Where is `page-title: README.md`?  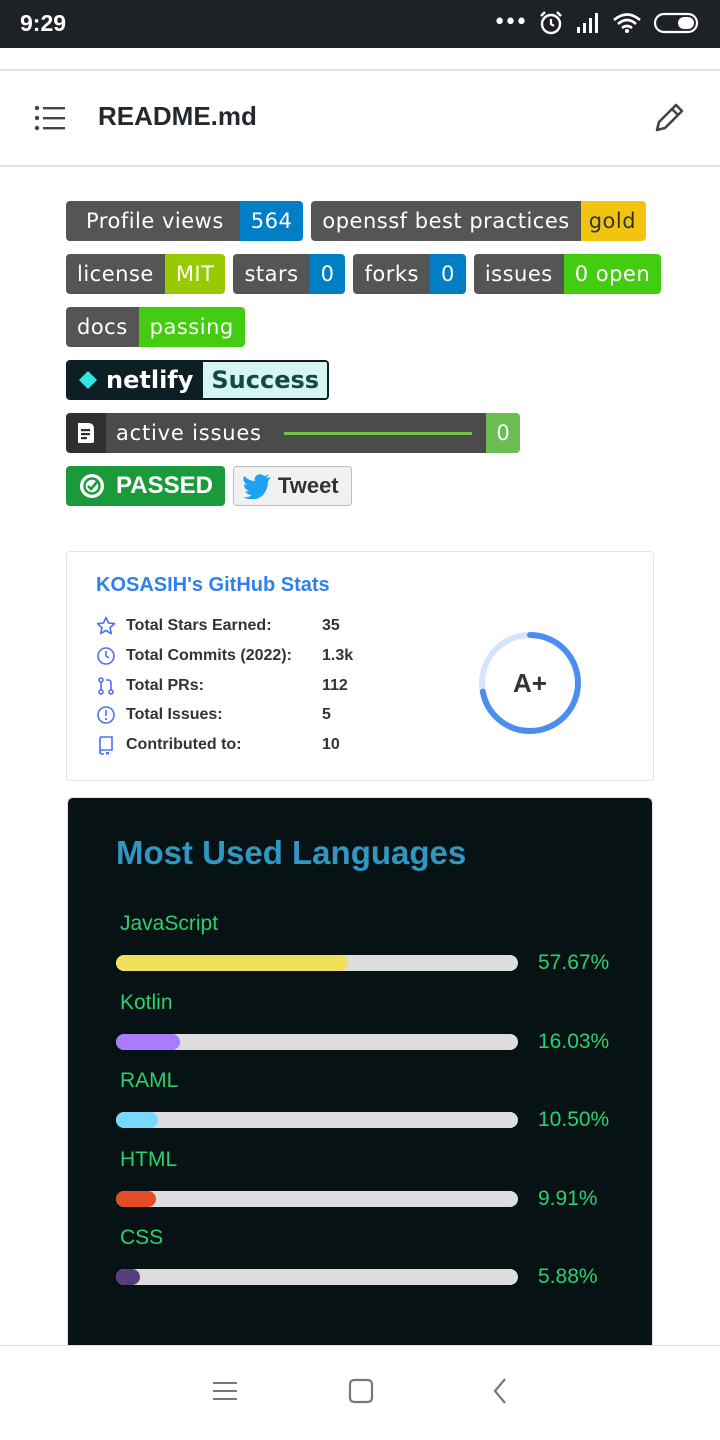 page-title: README.md is located at coordinates (177, 116).